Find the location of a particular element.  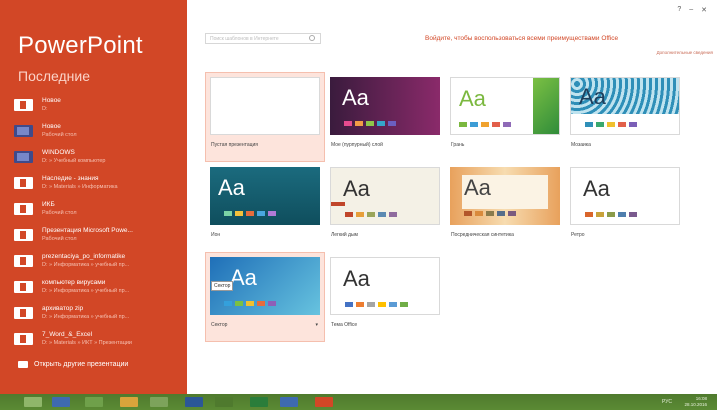

recent-file-name: Новое is located at coordinates (51, 126).